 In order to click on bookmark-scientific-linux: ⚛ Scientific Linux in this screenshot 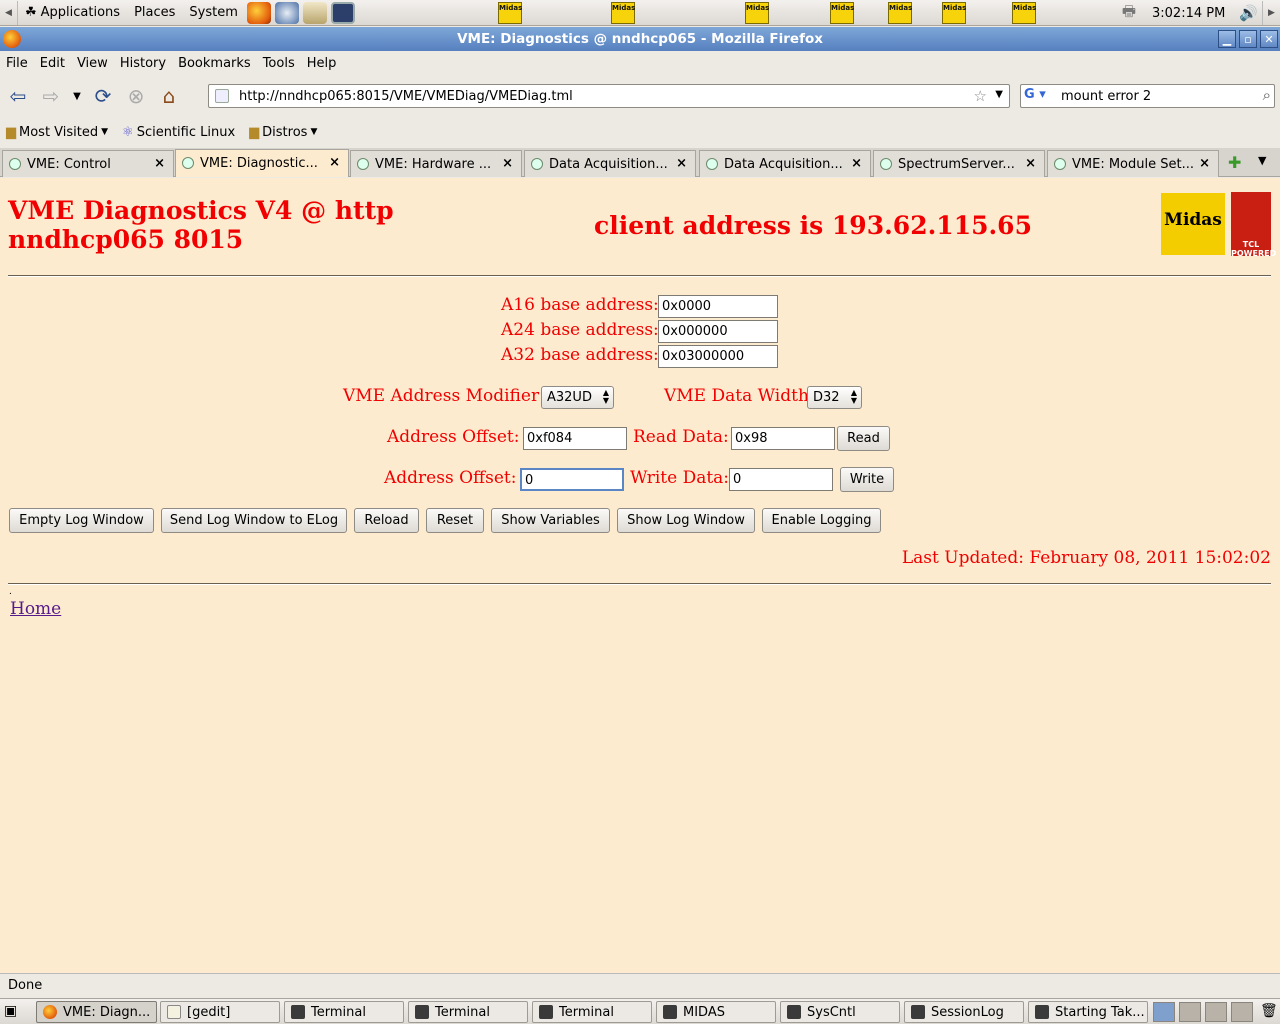, I will do `click(178, 132)`.